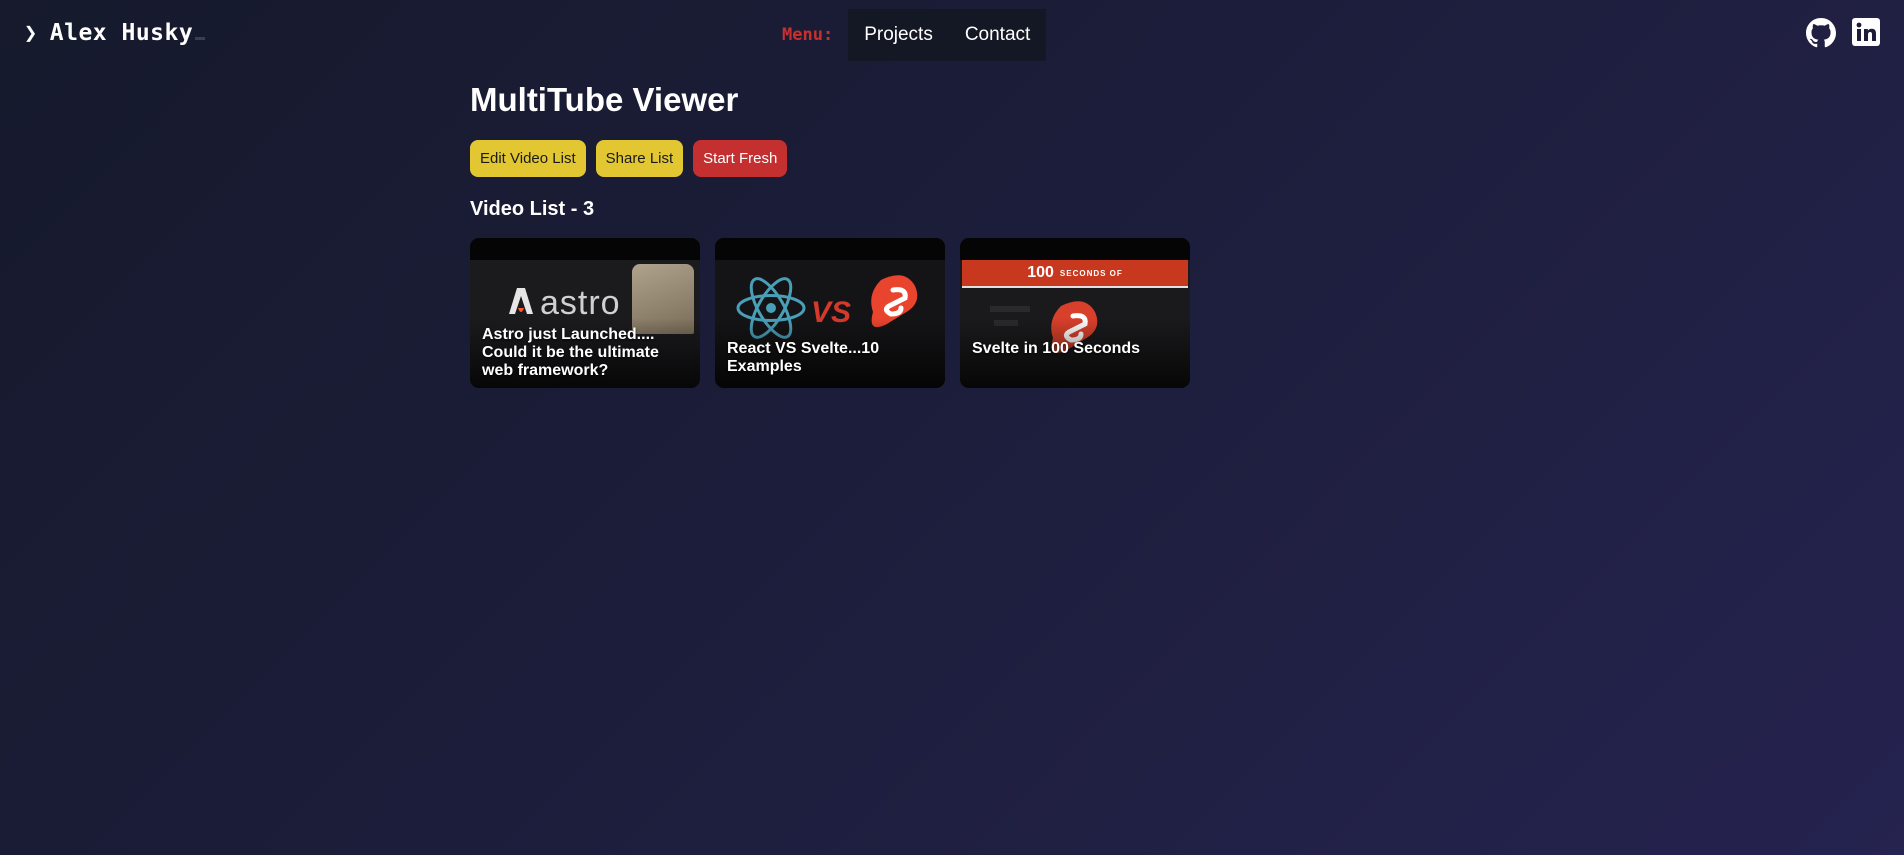 This screenshot has width=1904, height=855. What do you see at coordinates (1866, 33) in the screenshot?
I see `linkedin-icon` at bounding box center [1866, 33].